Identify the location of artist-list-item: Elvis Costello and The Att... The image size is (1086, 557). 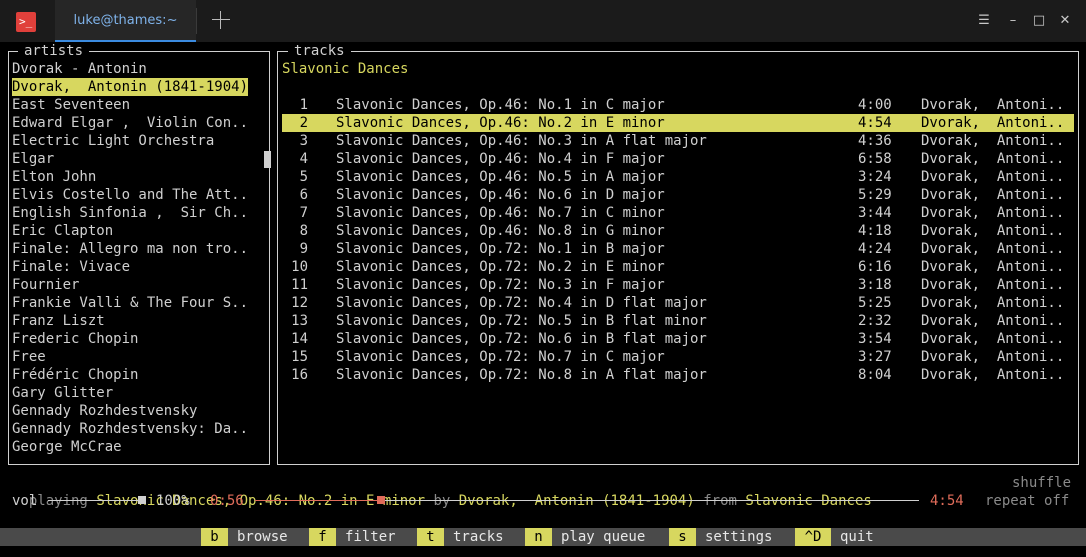
(130, 195).